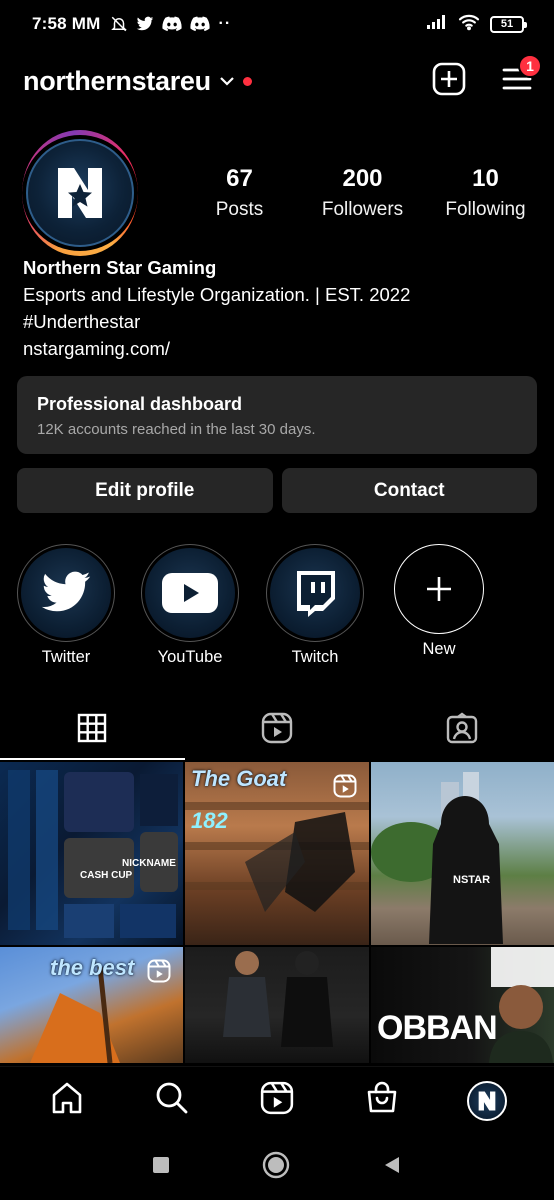  Describe the element at coordinates (472, 880) in the screenshot. I see `grid-caption: NSTAR` at that location.